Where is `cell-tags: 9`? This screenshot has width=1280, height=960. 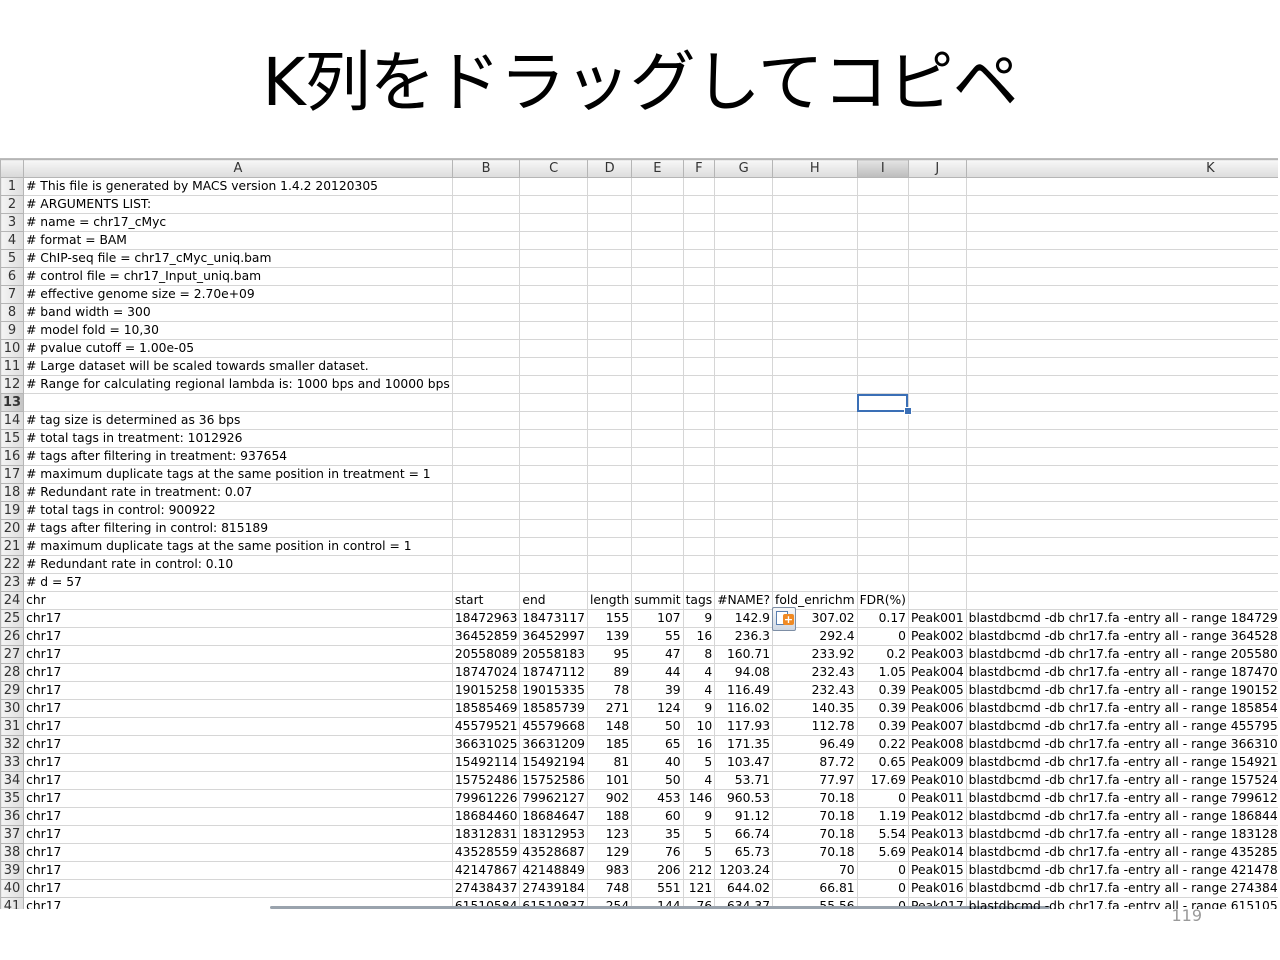
cell-tags: 9 is located at coordinates (699, 816).